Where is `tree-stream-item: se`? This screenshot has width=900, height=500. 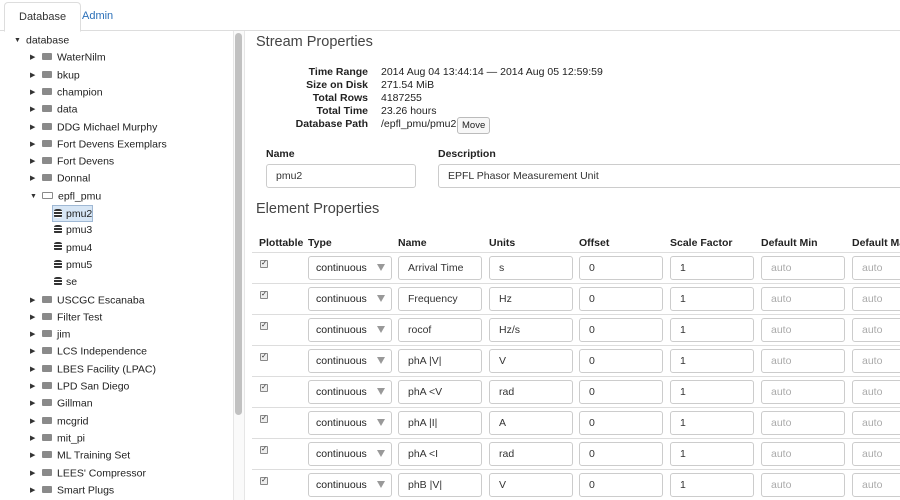 tree-stream-item: se is located at coordinates (65, 282).